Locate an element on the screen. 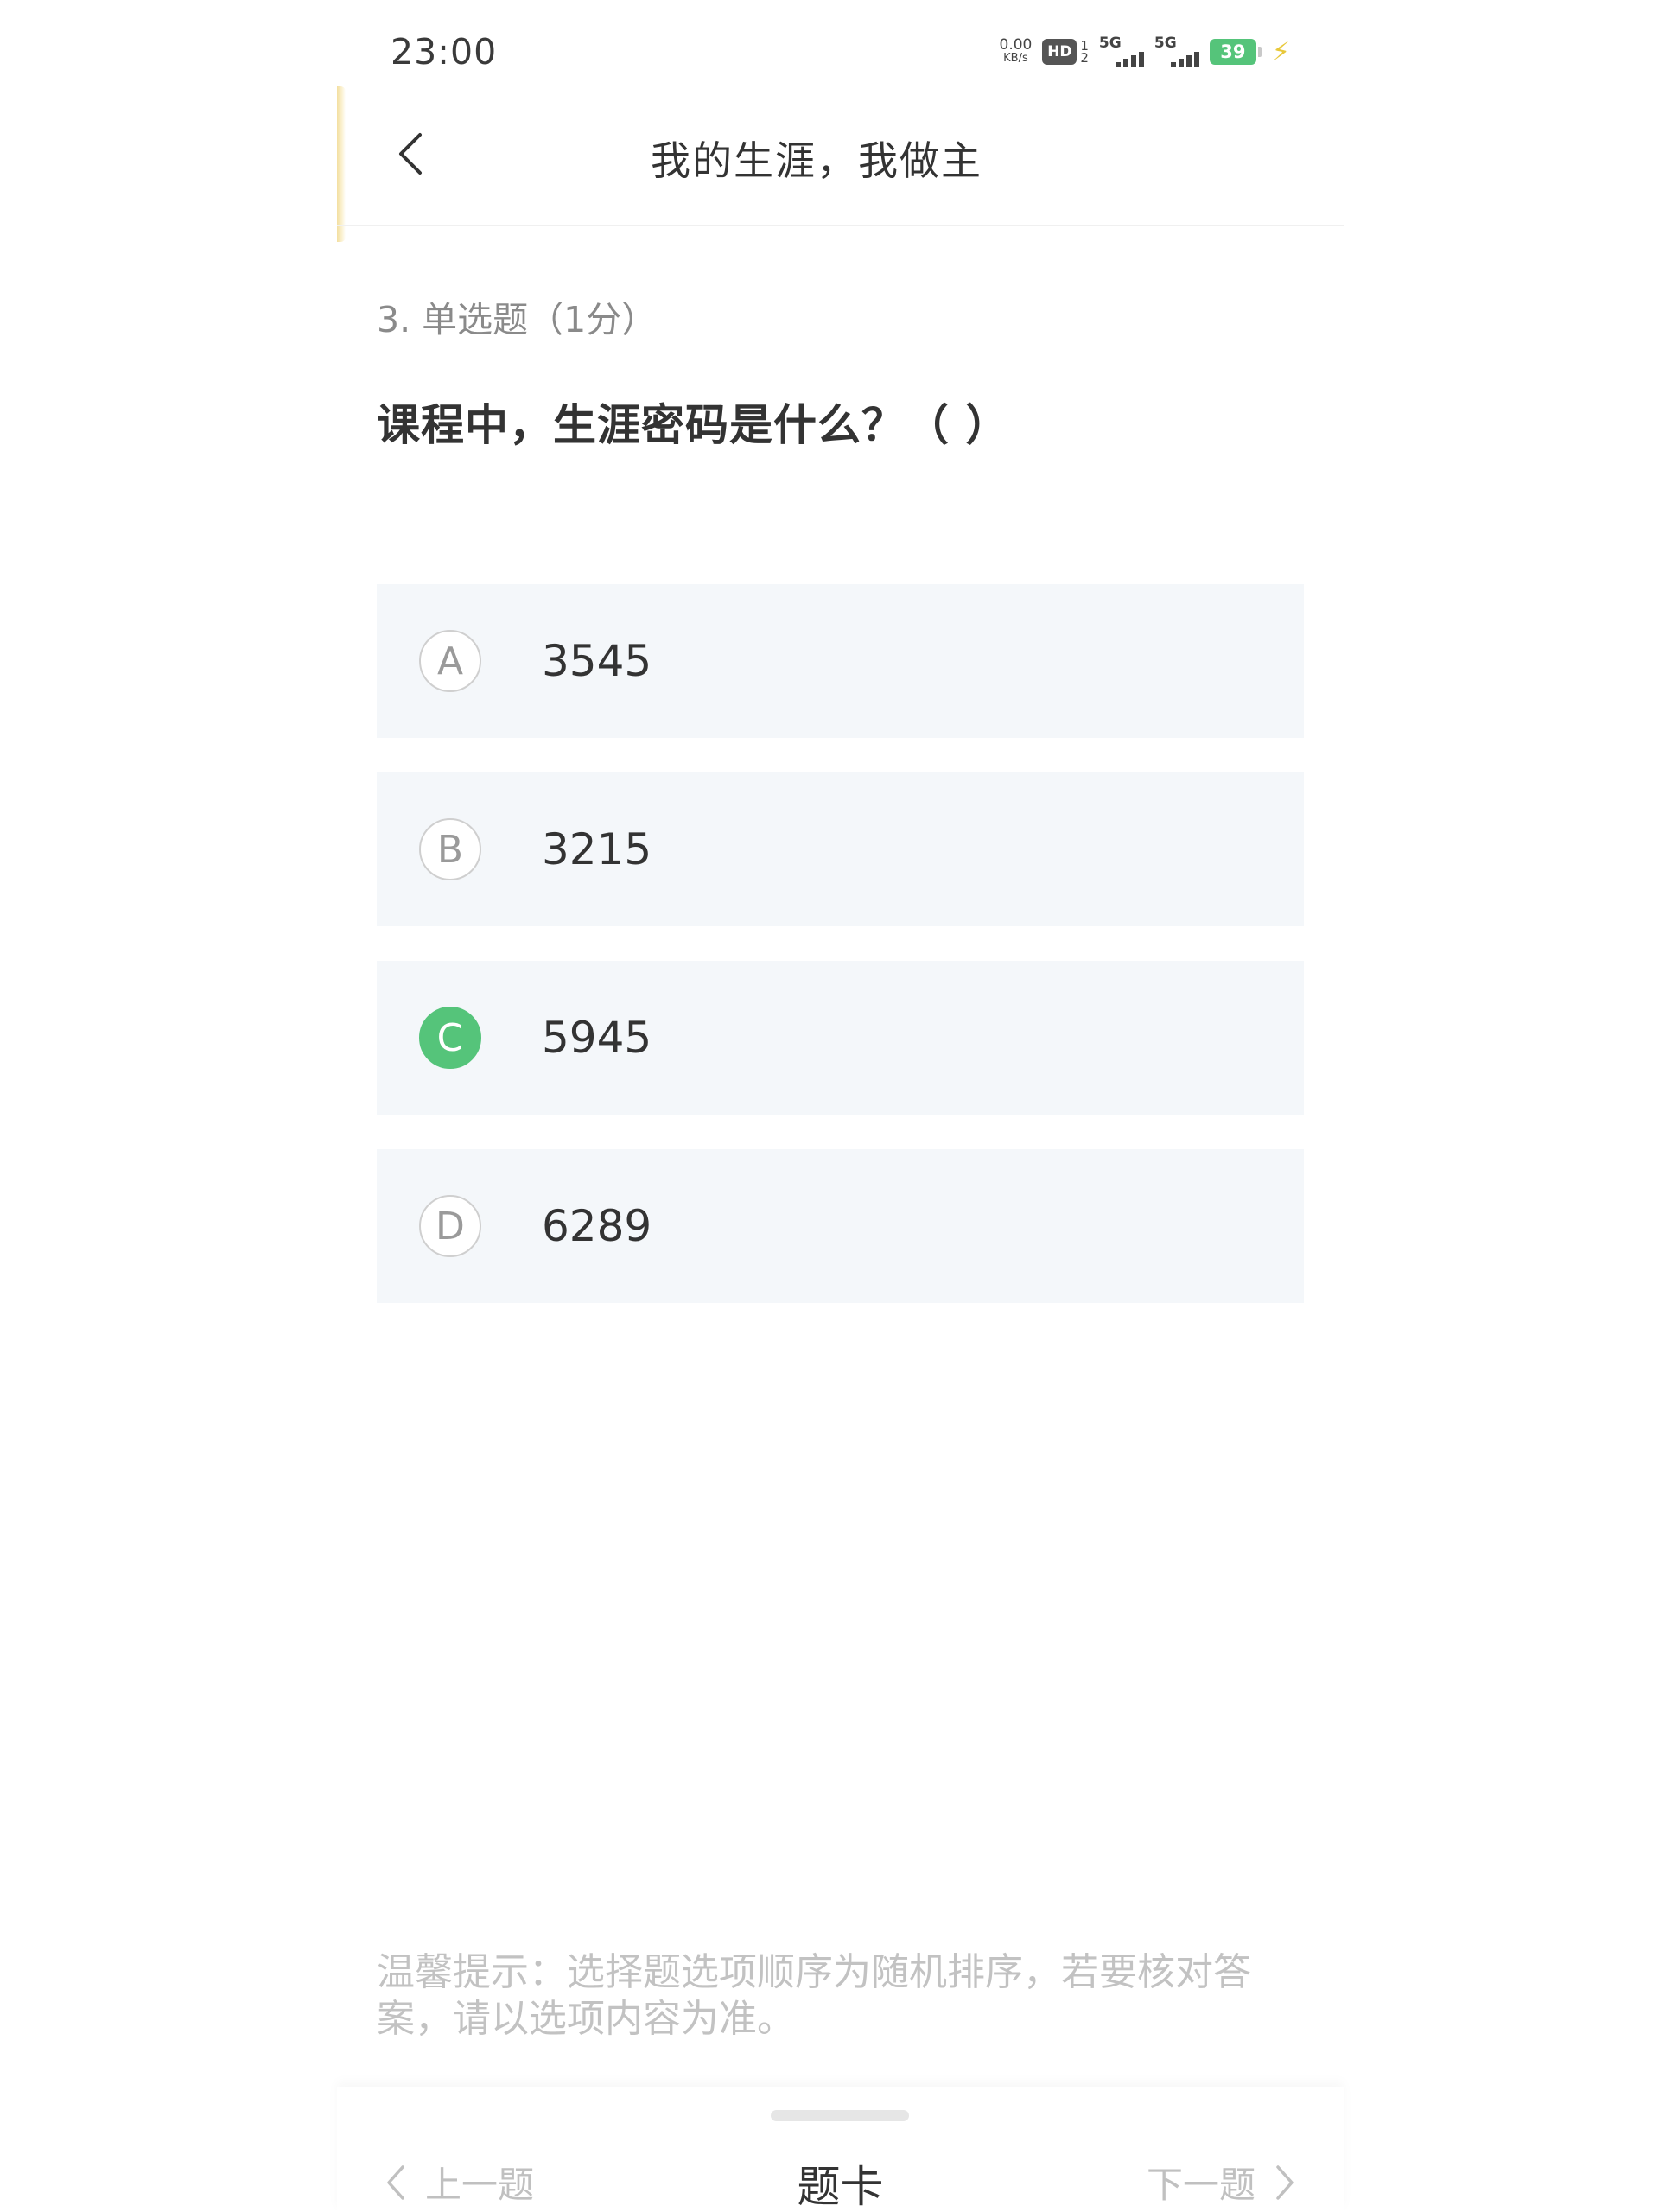 This screenshot has width=1659, height=2212. prev-question-button: 上一题 is located at coordinates (459, 2182).